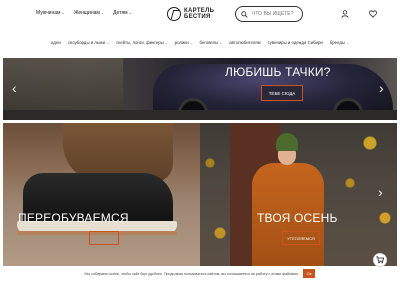 The width and height of the screenshot is (400, 281). I want to click on site-logo: КАРТЕЛЬ БЕСТИЯ, so click(191, 14).